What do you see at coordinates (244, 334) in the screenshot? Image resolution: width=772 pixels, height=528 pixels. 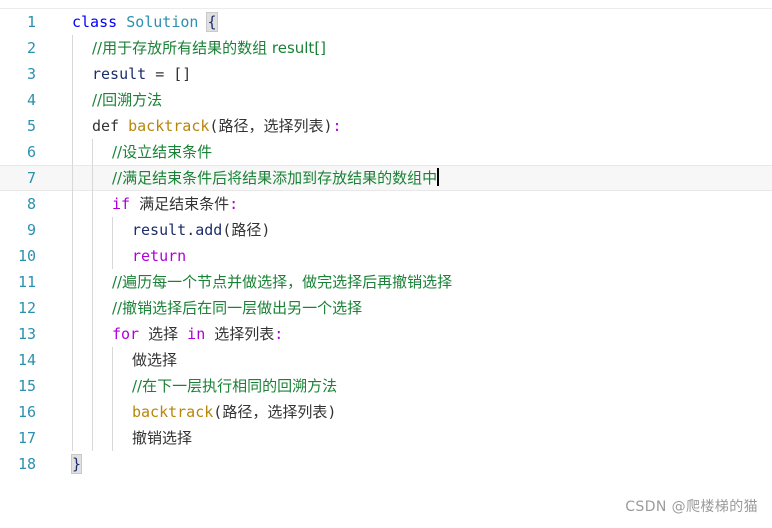 I see `code-token: 选择列表` at bounding box center [244, 334].